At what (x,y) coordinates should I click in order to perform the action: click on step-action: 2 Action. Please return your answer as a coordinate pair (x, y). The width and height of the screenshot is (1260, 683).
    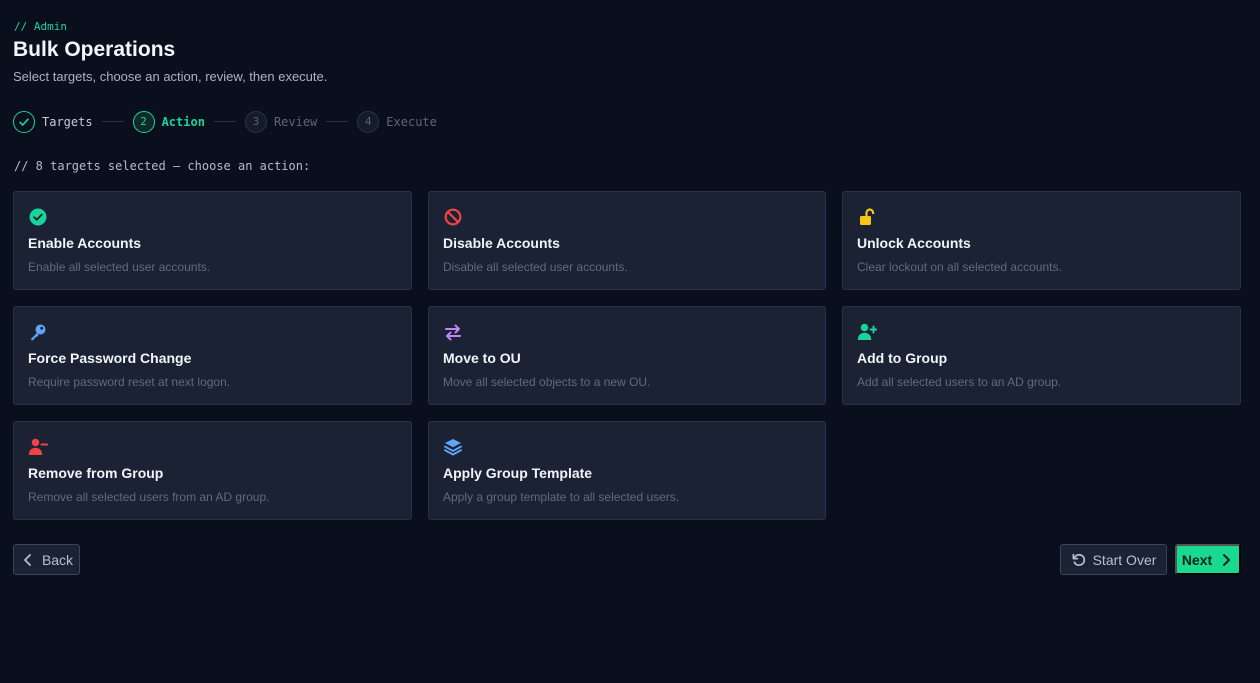
    Looking at the image, I should click on (168, 121).